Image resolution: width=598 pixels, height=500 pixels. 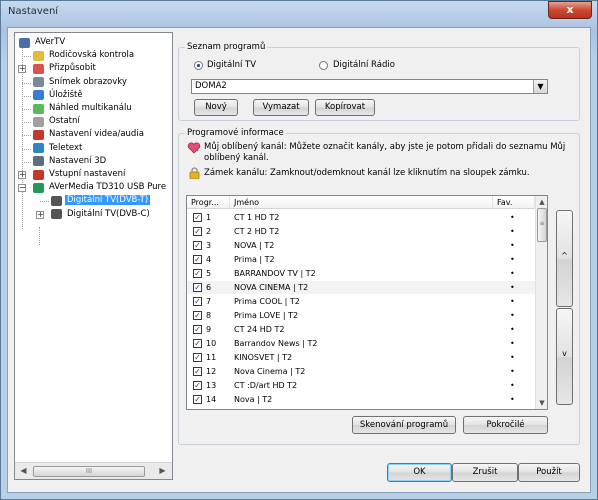 What do you see at coordinates (369, 86) in the screenshot?
I see `program-list-select: DOMA2 ▼` at bounding box center [369, 86].